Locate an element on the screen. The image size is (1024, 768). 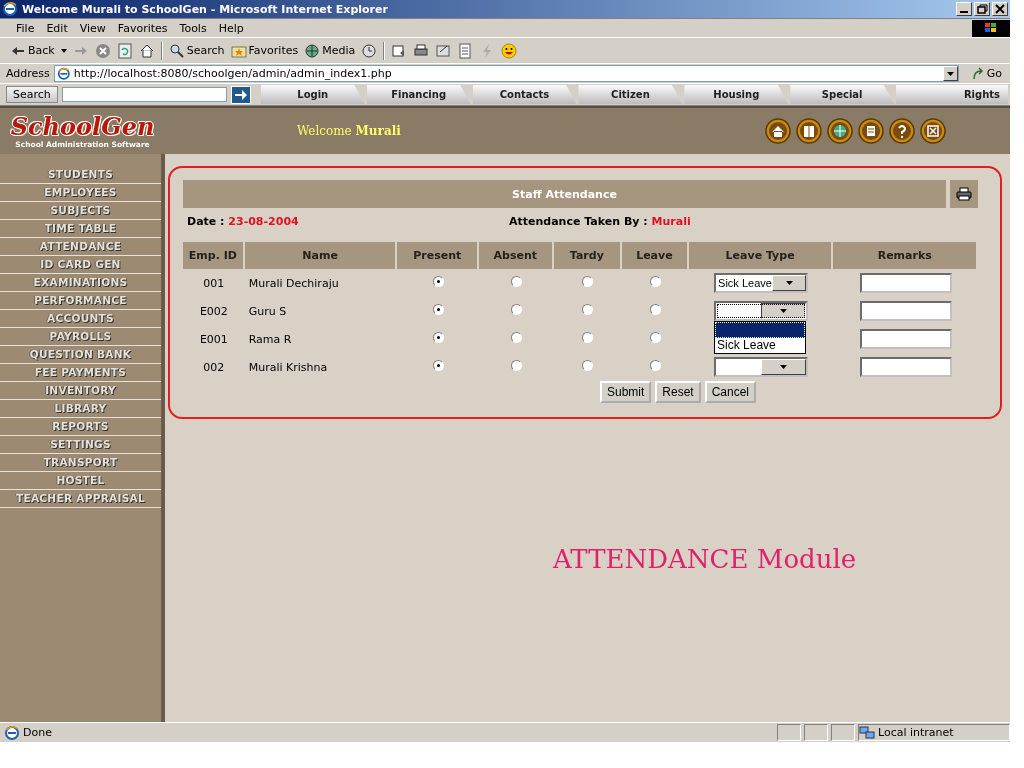
address-field: http://localhost:8080/schoolgen/admin/admin_index1.php is located at coordinates (506, 73).